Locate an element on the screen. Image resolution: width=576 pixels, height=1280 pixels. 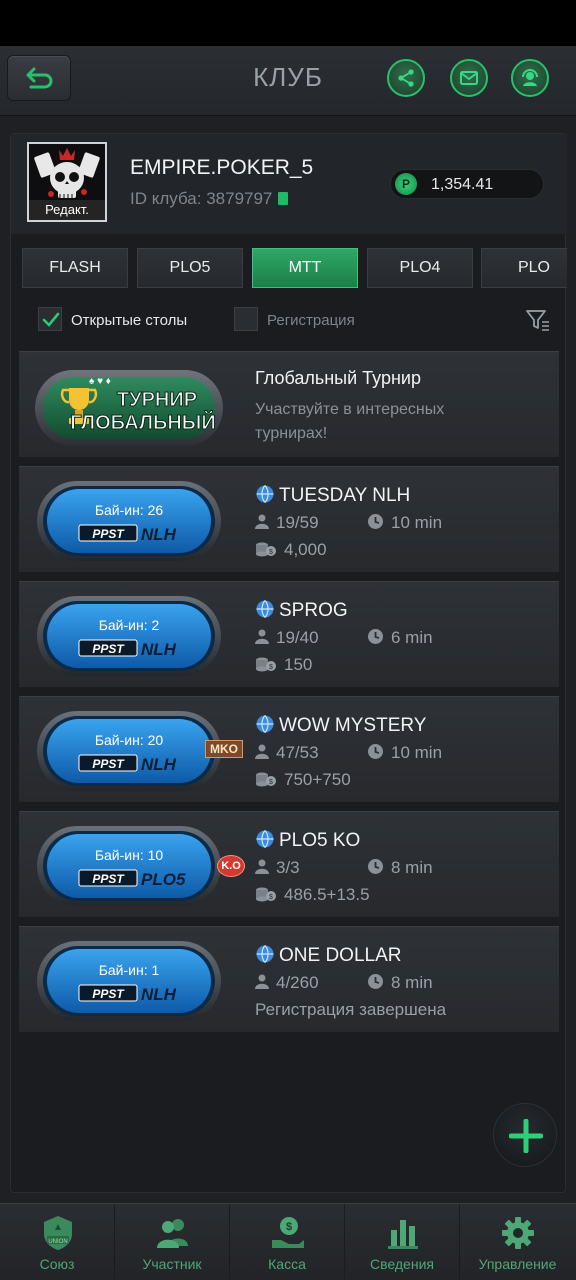
nav-union: UNION Союз is located at coordinates (57, 1242).